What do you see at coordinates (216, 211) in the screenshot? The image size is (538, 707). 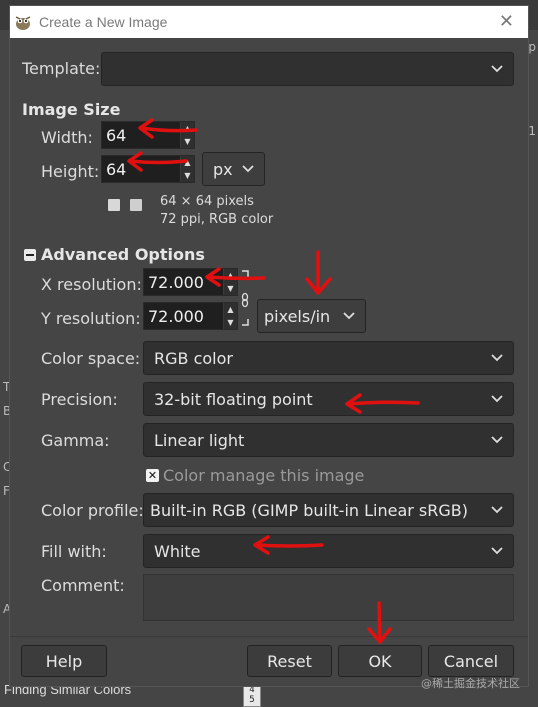 I see `image-size-info: 64 × 64 pixels 72 ppi, RGB color` at bounding box center [216, 211].